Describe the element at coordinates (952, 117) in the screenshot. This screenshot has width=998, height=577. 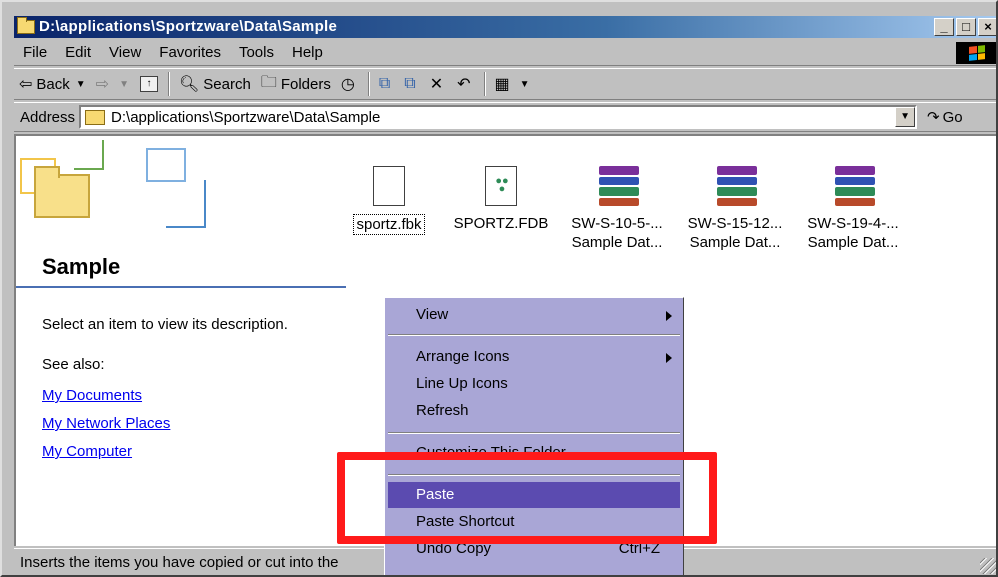
I see `go-label: Go` at that location.